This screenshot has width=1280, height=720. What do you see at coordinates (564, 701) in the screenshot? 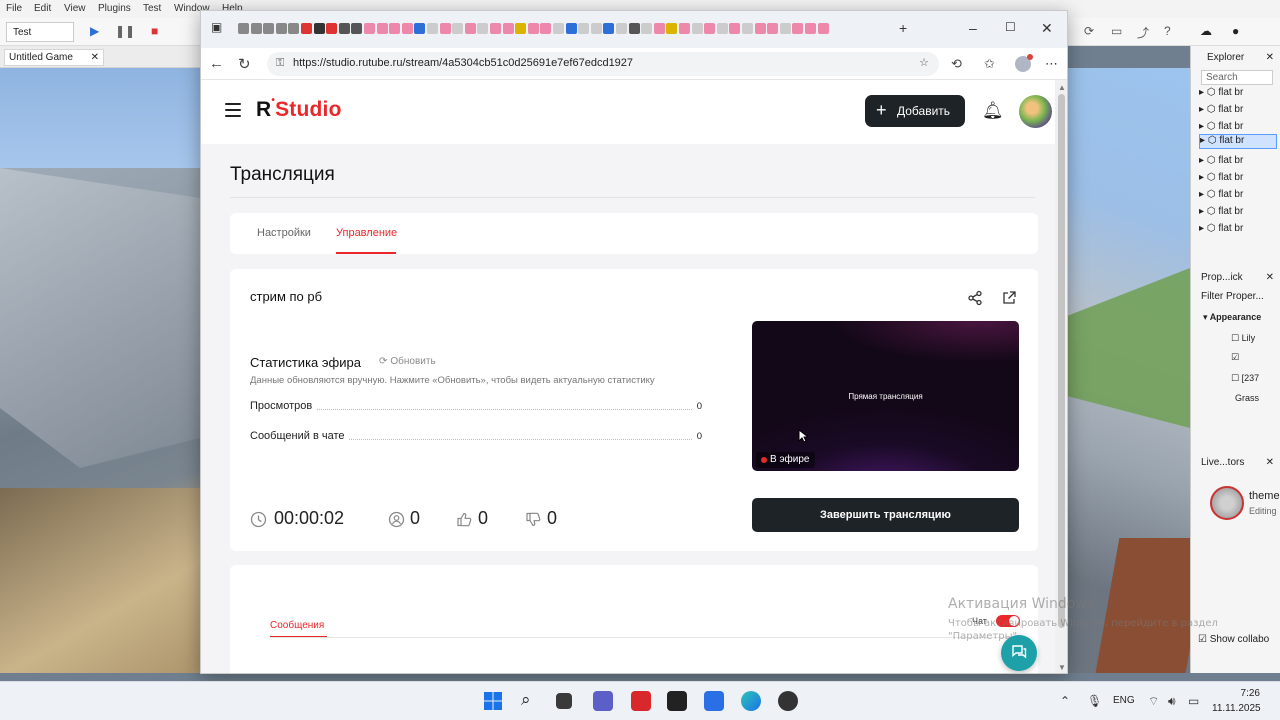
I see `file-explorer-icon` at bounding box center [564, 701].